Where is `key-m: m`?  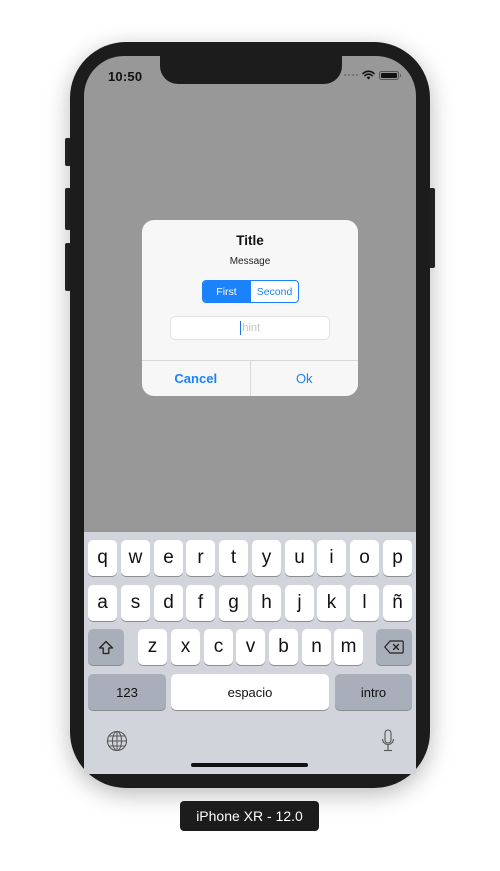 key-m: m is located at coordinates (348, 647).